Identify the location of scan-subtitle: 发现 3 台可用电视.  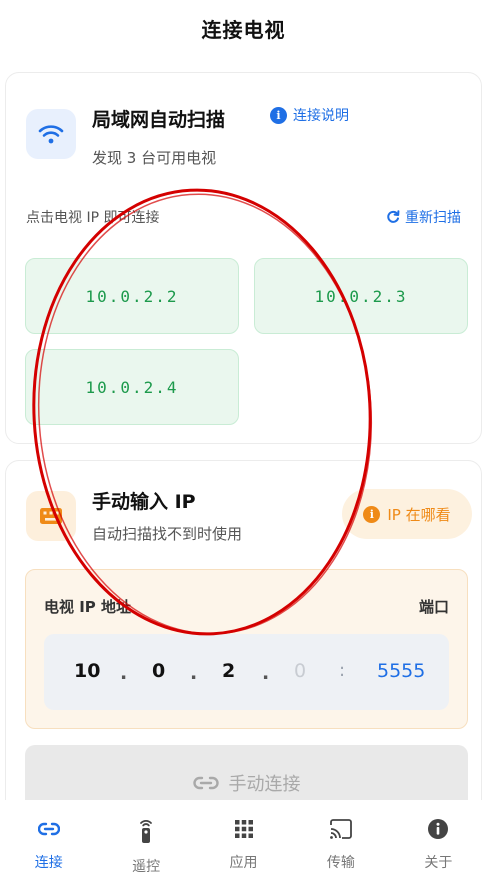
(154, 158).